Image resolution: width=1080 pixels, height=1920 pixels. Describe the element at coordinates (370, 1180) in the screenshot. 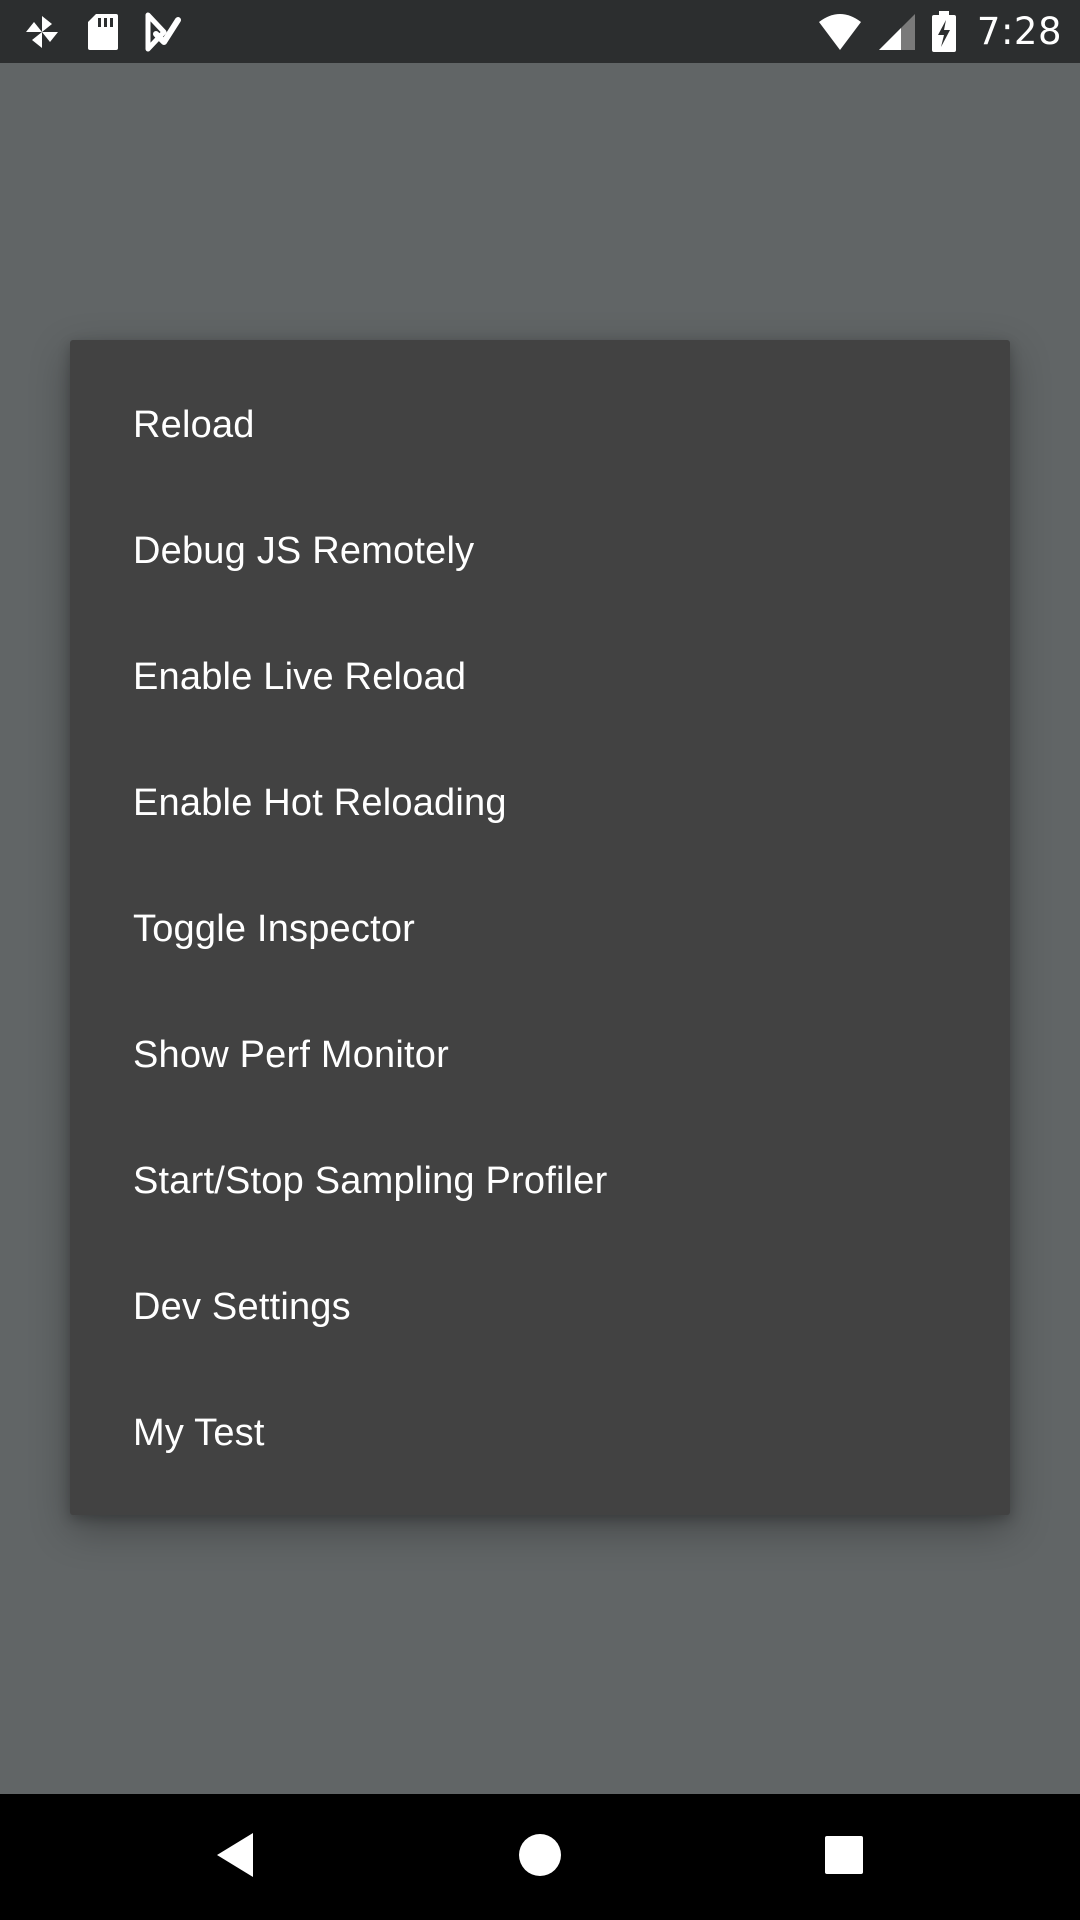

I see `menu-item-label: Start/Stop Sampling Profiler` at that location.